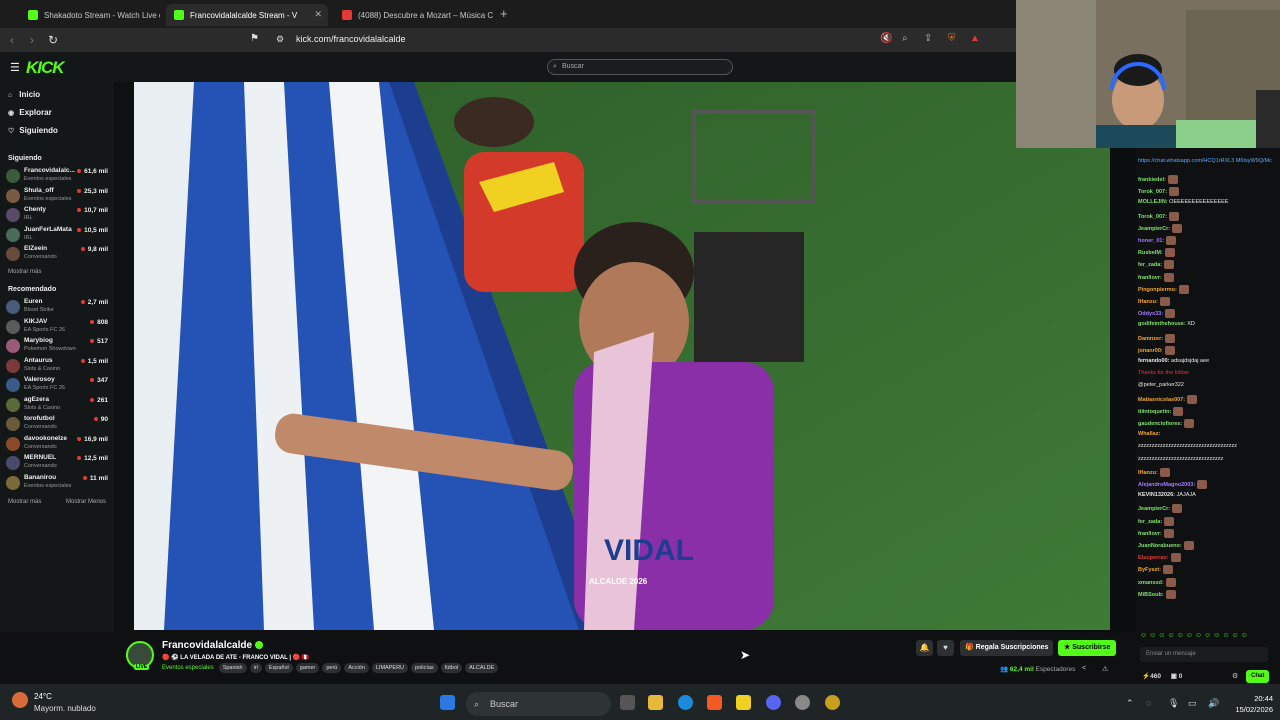 The width and height of the screenshot is (1280, 720). I want to click on notes-icon, so click(743, 702).